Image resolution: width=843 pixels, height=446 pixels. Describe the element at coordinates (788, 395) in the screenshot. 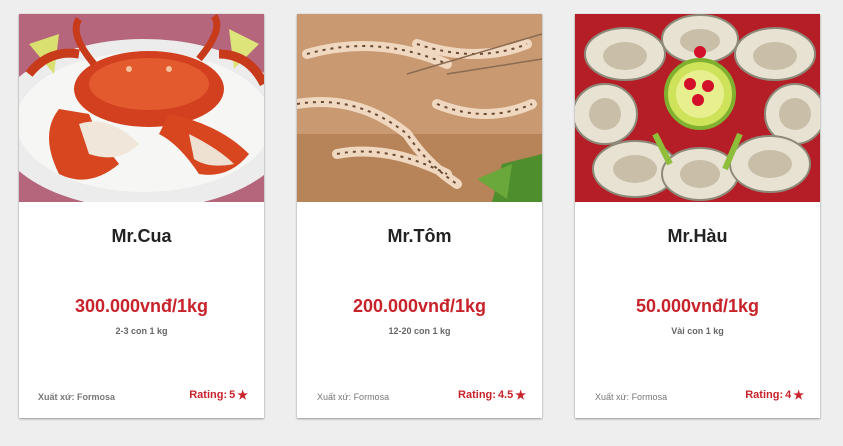

I see `rating-value: 4` at that location.